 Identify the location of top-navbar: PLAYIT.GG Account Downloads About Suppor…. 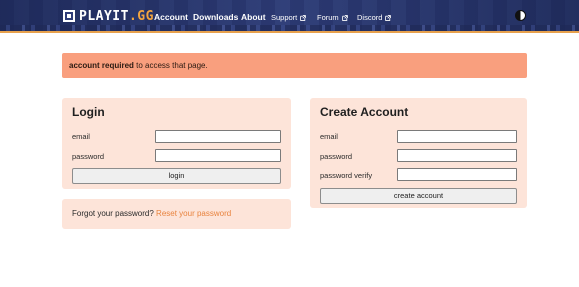
(289, 16).